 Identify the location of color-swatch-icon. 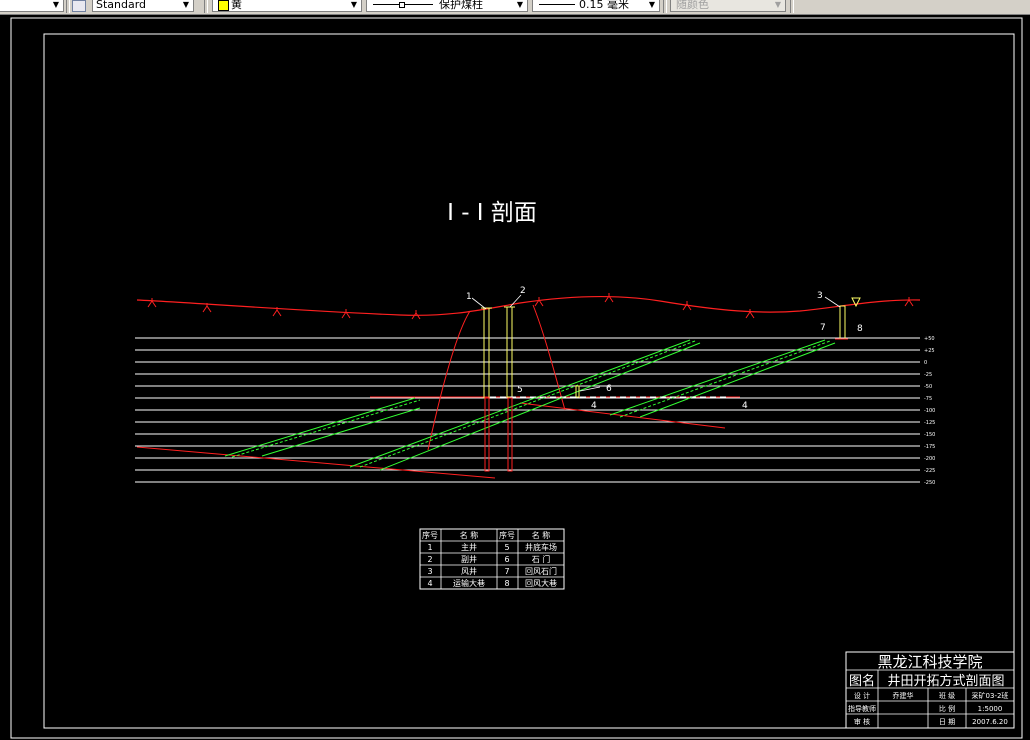
(223, 5).